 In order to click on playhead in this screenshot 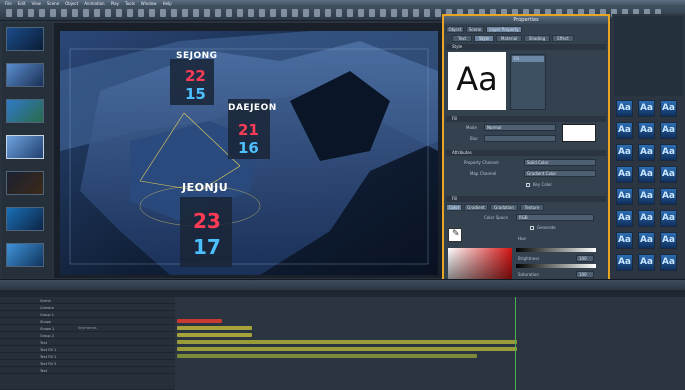, I will do `click(515, 343)`.